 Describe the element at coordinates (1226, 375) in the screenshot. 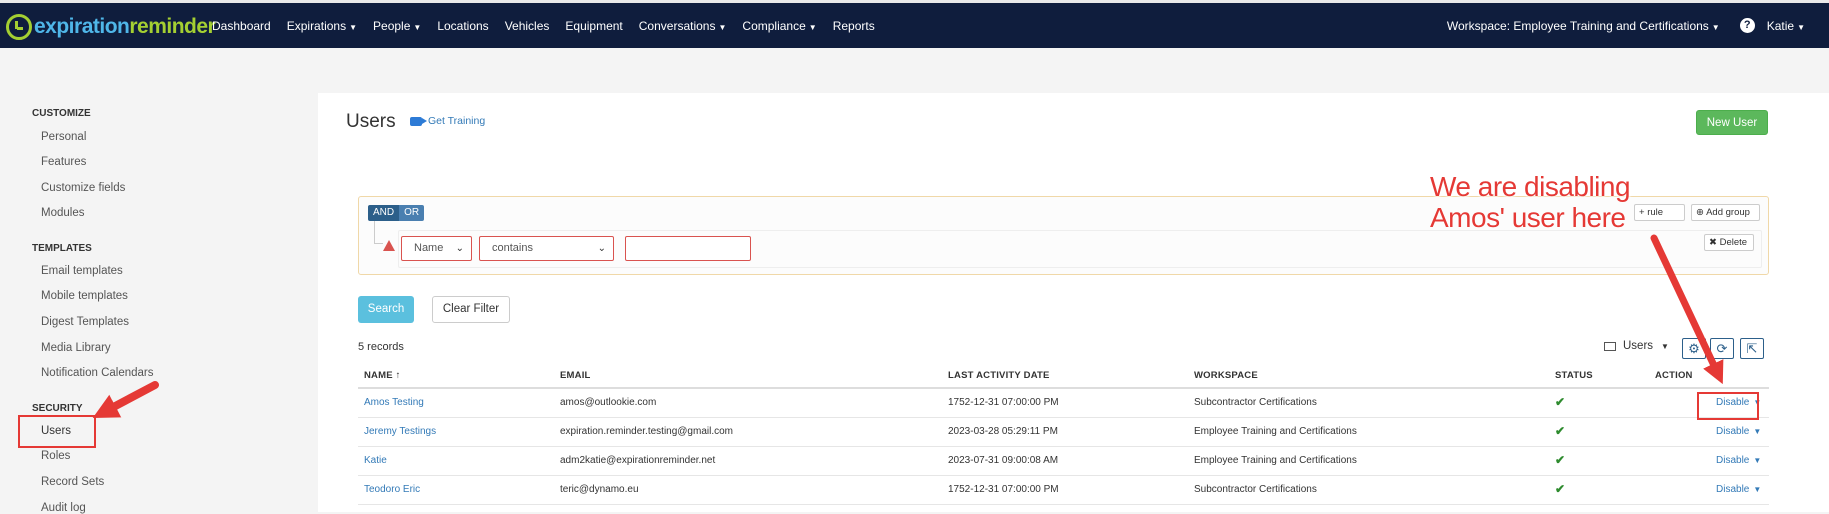

I see `col-workspace: WORKSPACE` at that location.